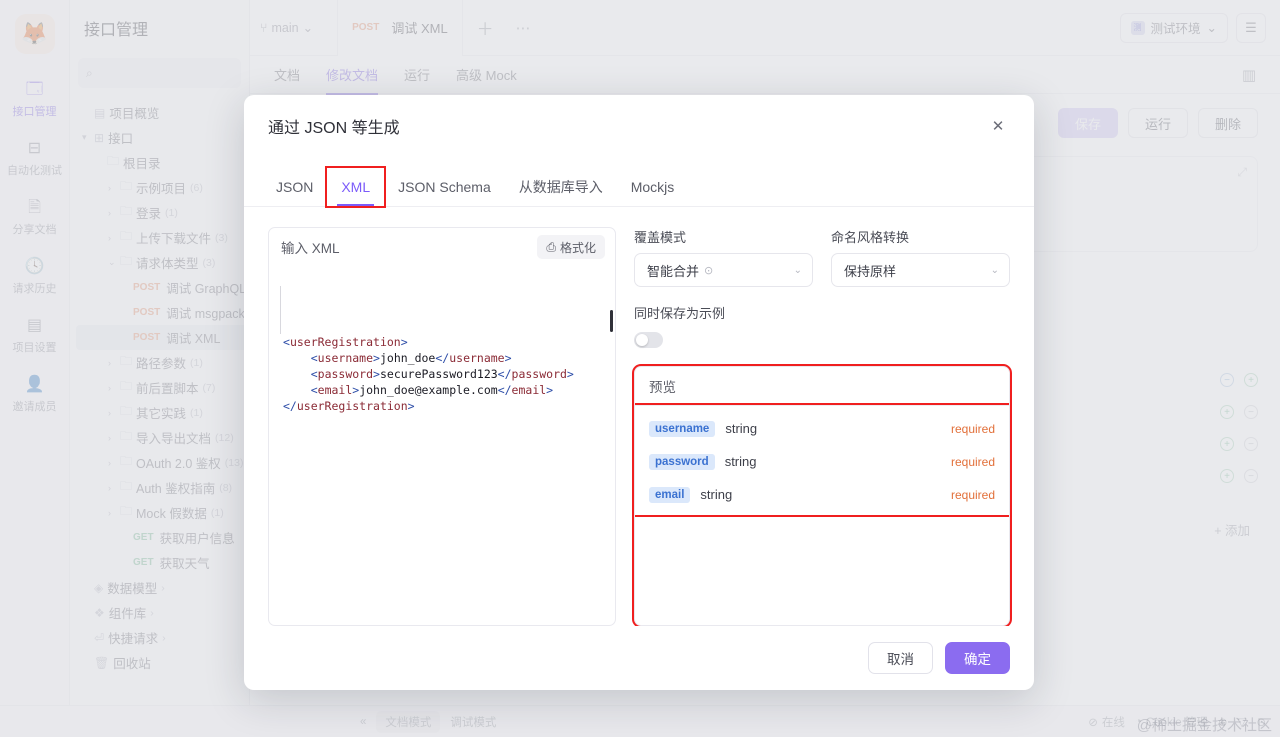  What do you see at coordinates (708, 270) in the screenshot?
I see `question-circle-icon: ⊙` at bounding box center [708, 270].